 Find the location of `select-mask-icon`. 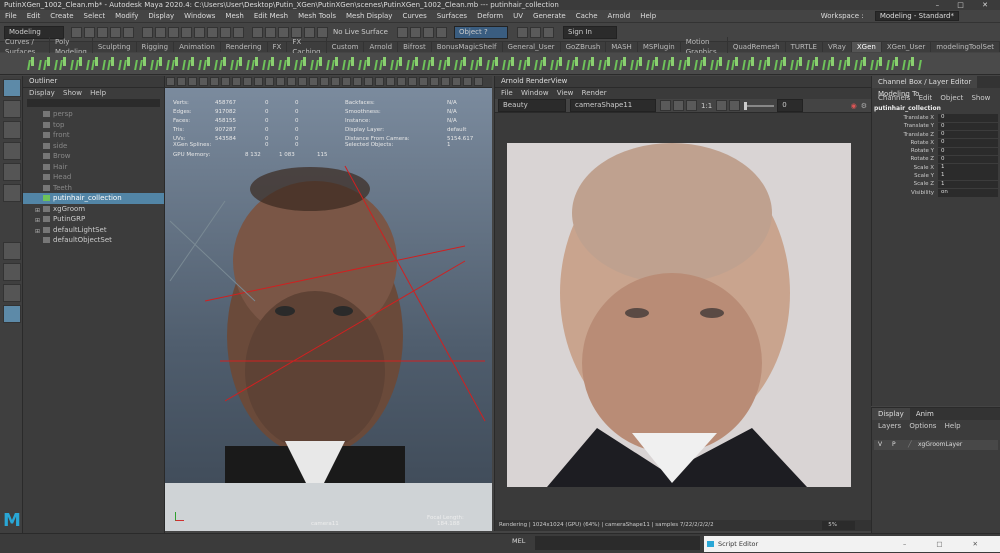

select-mask-icon is located at coordinates (186, 32).